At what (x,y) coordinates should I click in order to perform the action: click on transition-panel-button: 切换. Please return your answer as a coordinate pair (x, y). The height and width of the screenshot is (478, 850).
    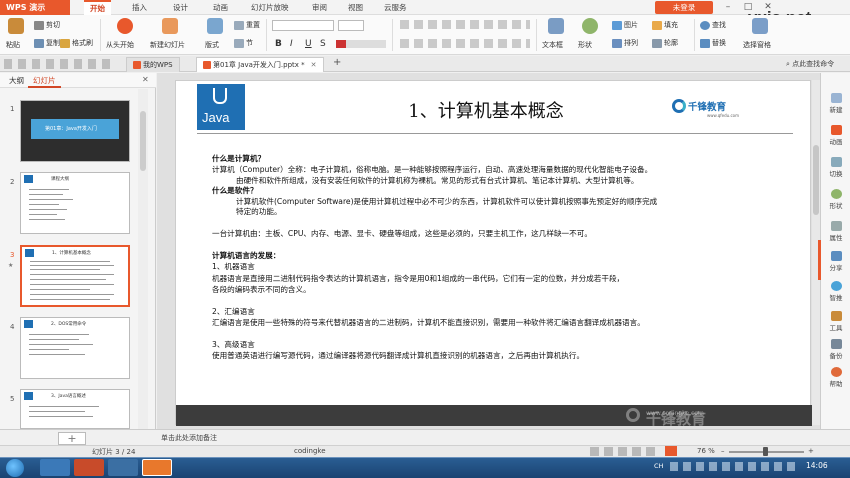
    Looking at the image, I should click on (835, 167).